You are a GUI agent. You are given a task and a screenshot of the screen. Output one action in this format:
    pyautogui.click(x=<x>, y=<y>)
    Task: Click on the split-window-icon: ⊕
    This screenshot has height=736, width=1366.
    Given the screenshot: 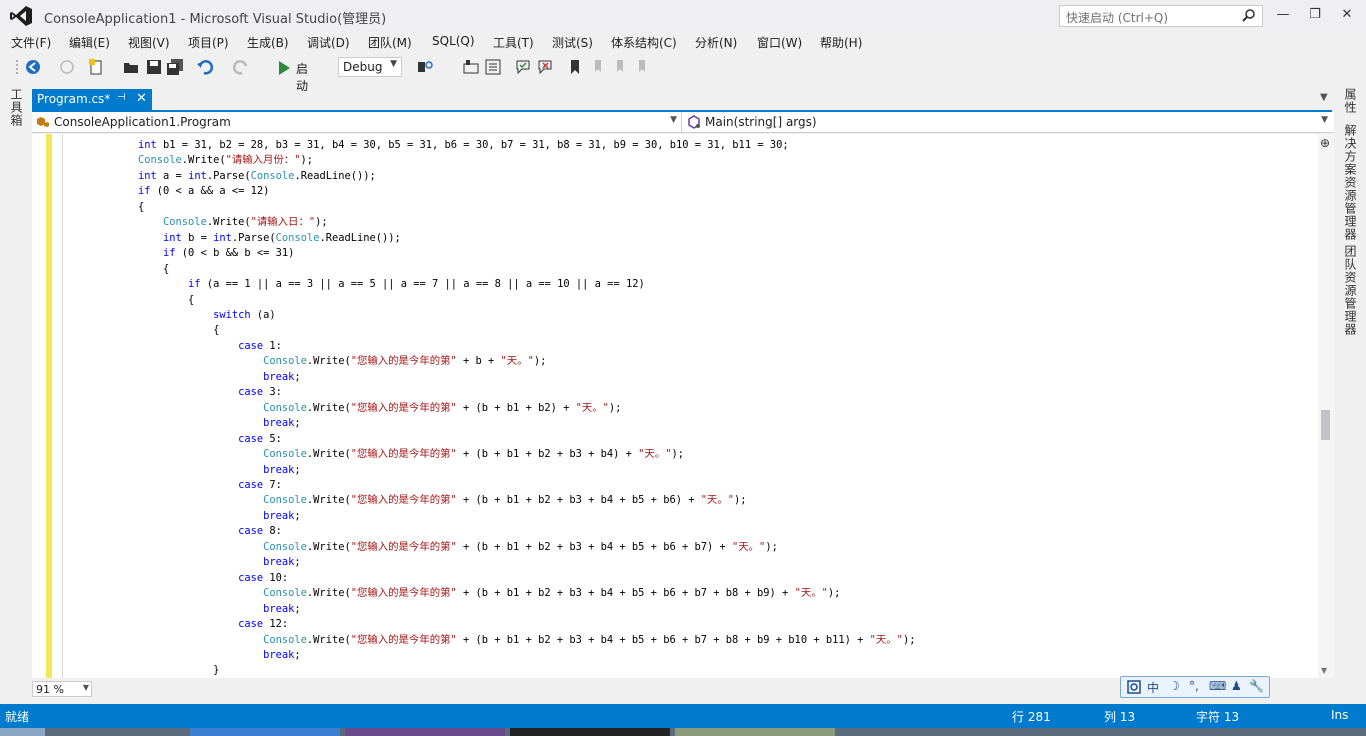 What is the action you would take?
    pyautogui.click(x=1325, y=143)
    